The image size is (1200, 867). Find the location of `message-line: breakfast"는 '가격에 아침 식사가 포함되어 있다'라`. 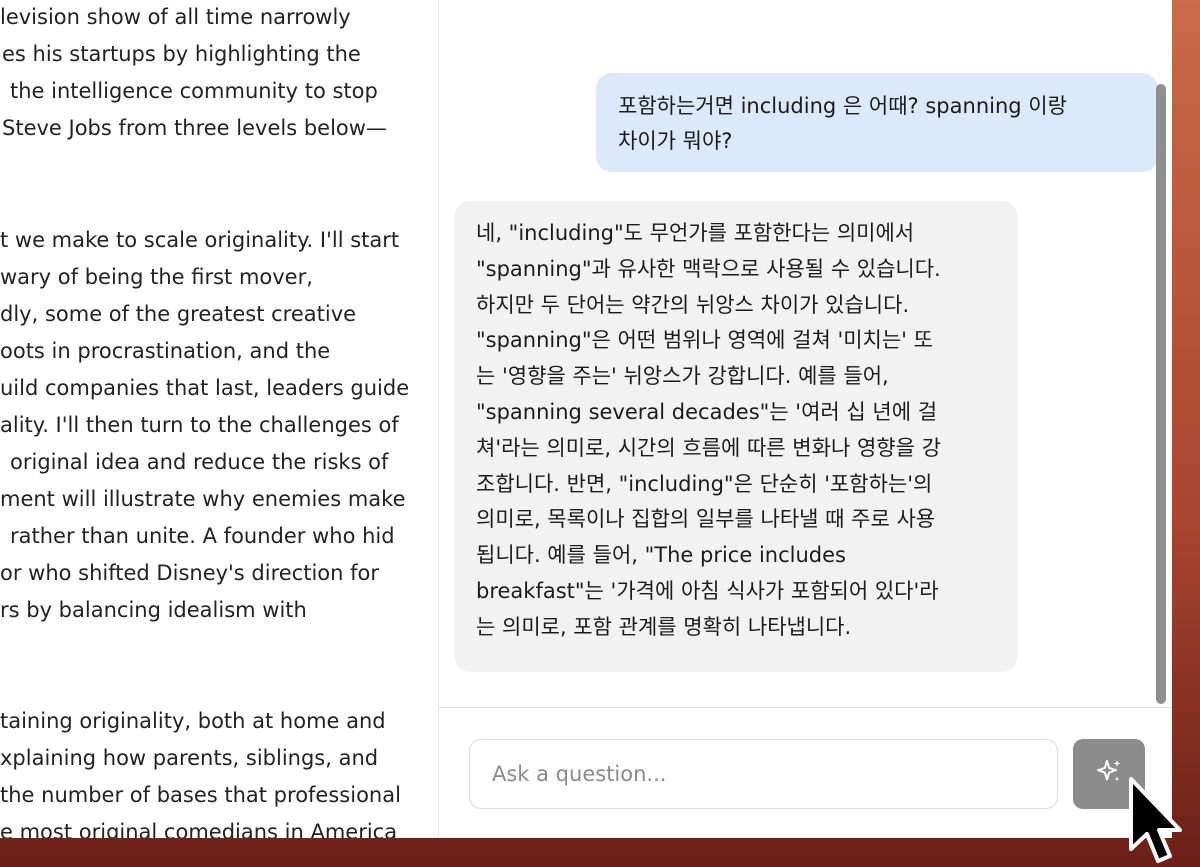

message-line: breakfast"는 '가격에 아침 식사가 포함되어 있다'라 is located at coordinates (707, 590).